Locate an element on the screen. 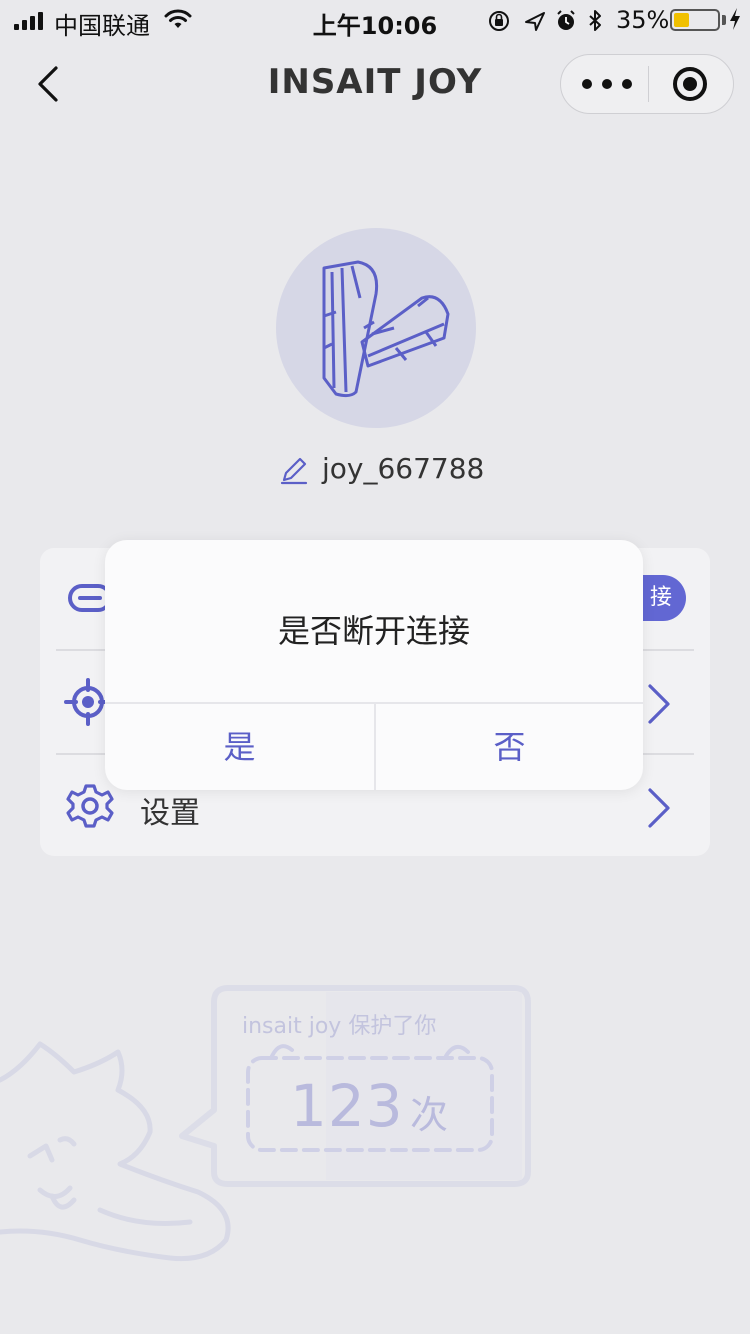 The width and height of the screenshot is (750, 1334). dialog-title: 是否断开连接 is located at coordinates (373, 631).